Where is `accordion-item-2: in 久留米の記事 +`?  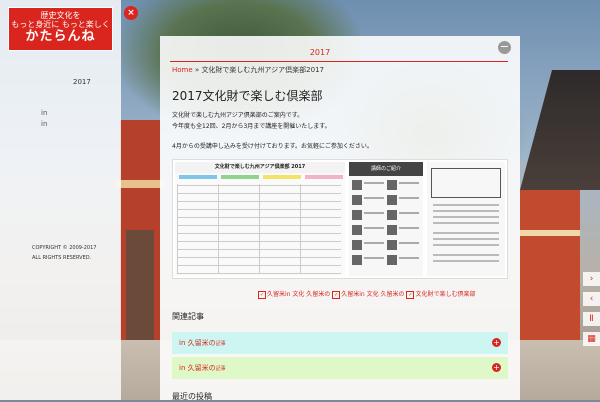 accordion-item-2: in 久留米の記事 + is located at coordinates (340, 368).